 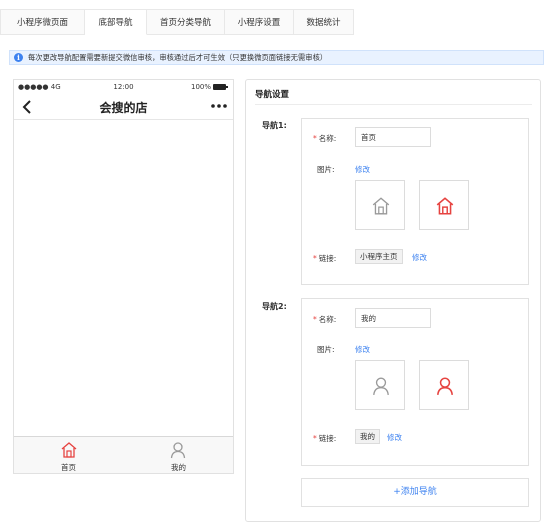 I want to click on nav1-image-selected, so click(x=444, y=205).